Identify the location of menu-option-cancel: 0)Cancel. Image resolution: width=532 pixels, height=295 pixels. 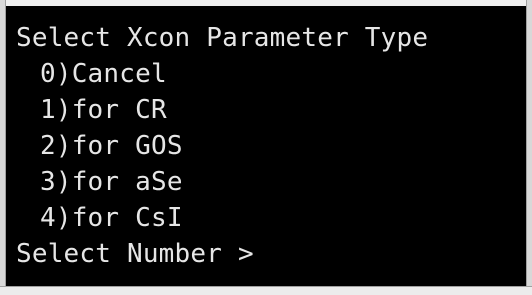
(103, 74).